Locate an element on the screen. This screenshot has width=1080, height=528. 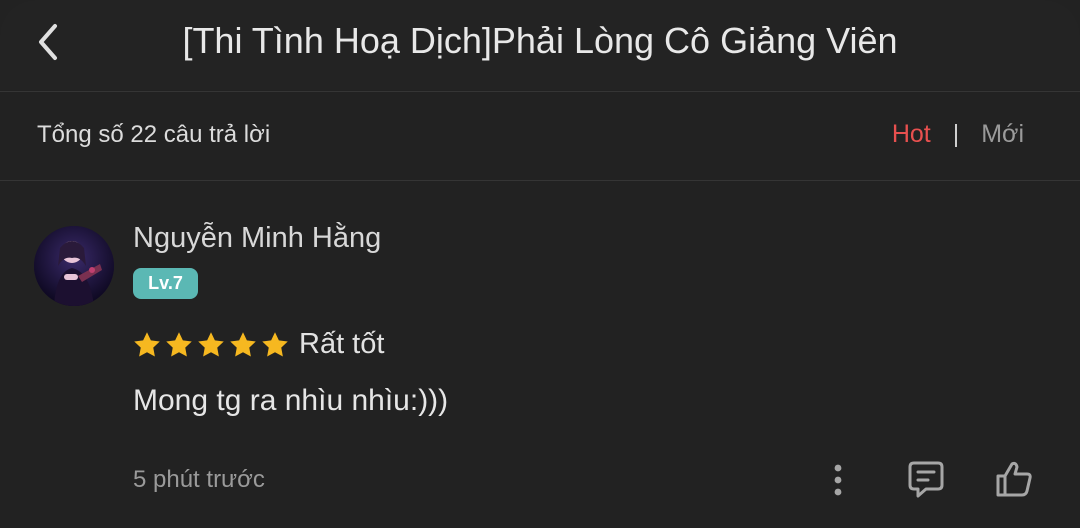
more-options-button is located at coordinates (838, 480).